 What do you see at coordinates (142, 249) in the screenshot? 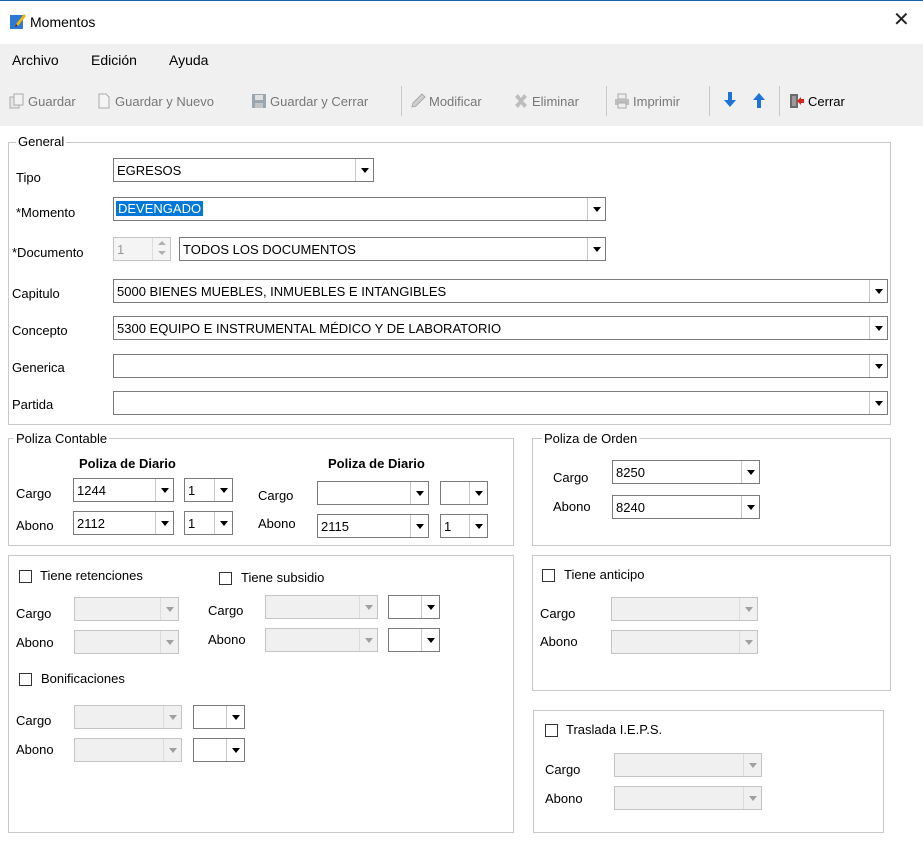
I see `documento-spinner: 1` at bounding box center [142, 249].